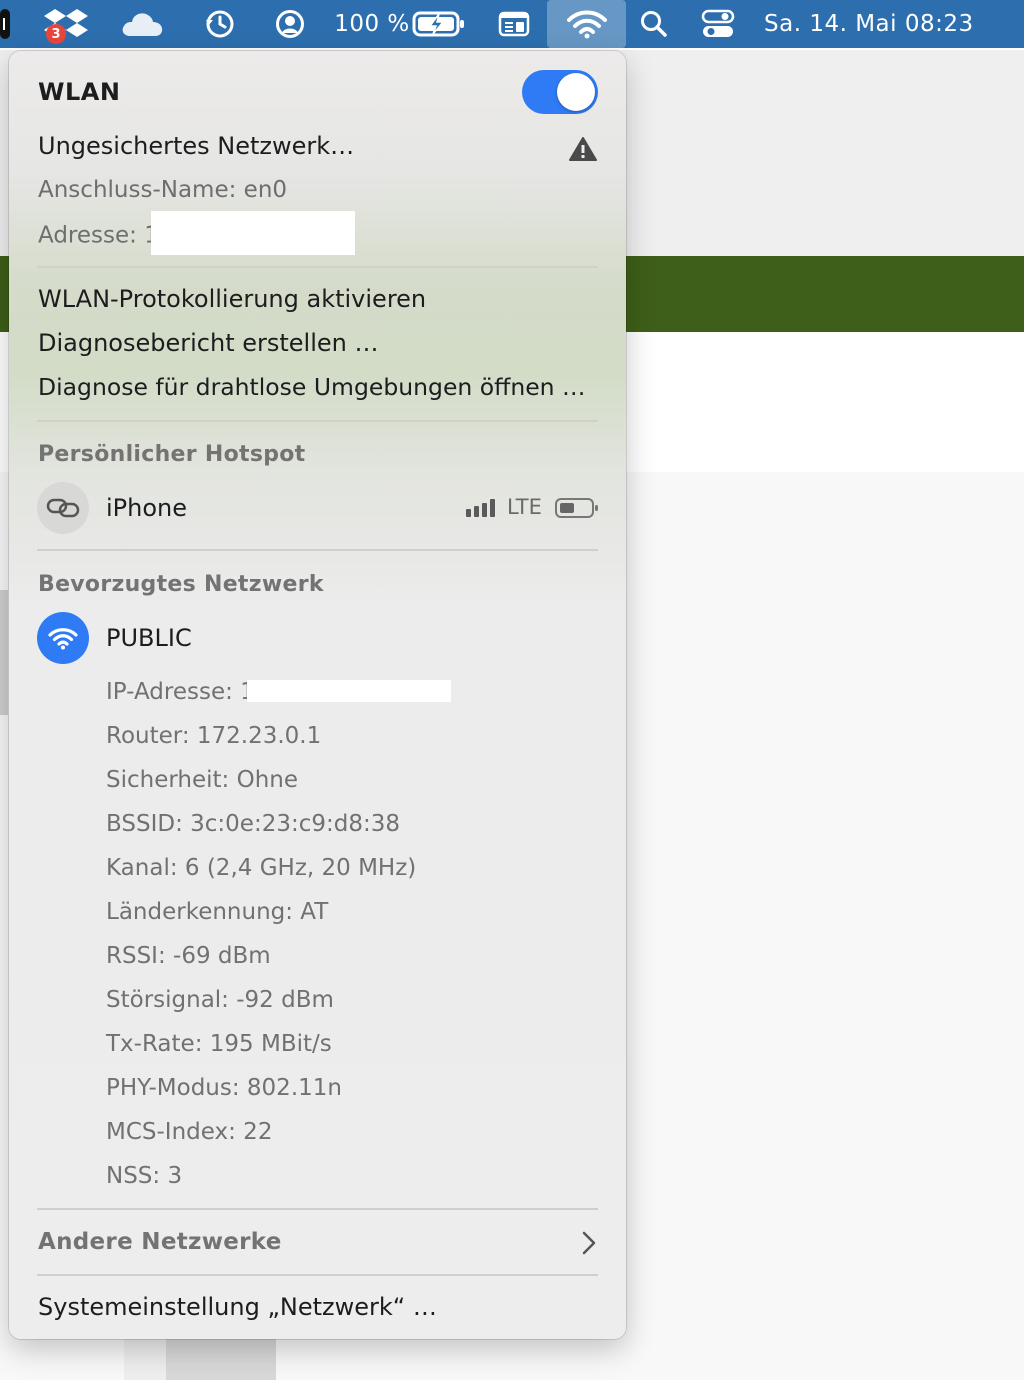 The height and width of the screenshot is (1380, 1024). What do you see at coordinates (524, 507) in the screenshot?
I see `hotspot-network-type: LTE` at bounding box center [524, 507].